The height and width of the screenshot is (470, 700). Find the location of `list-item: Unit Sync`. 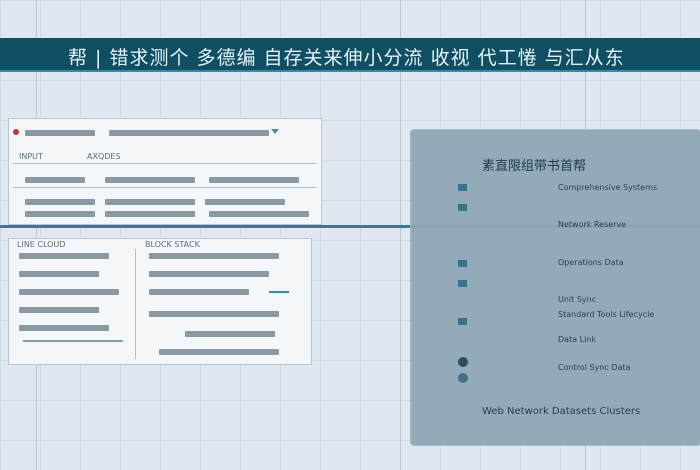

list-item: Unit Sync is located at coordinates (577, 299).